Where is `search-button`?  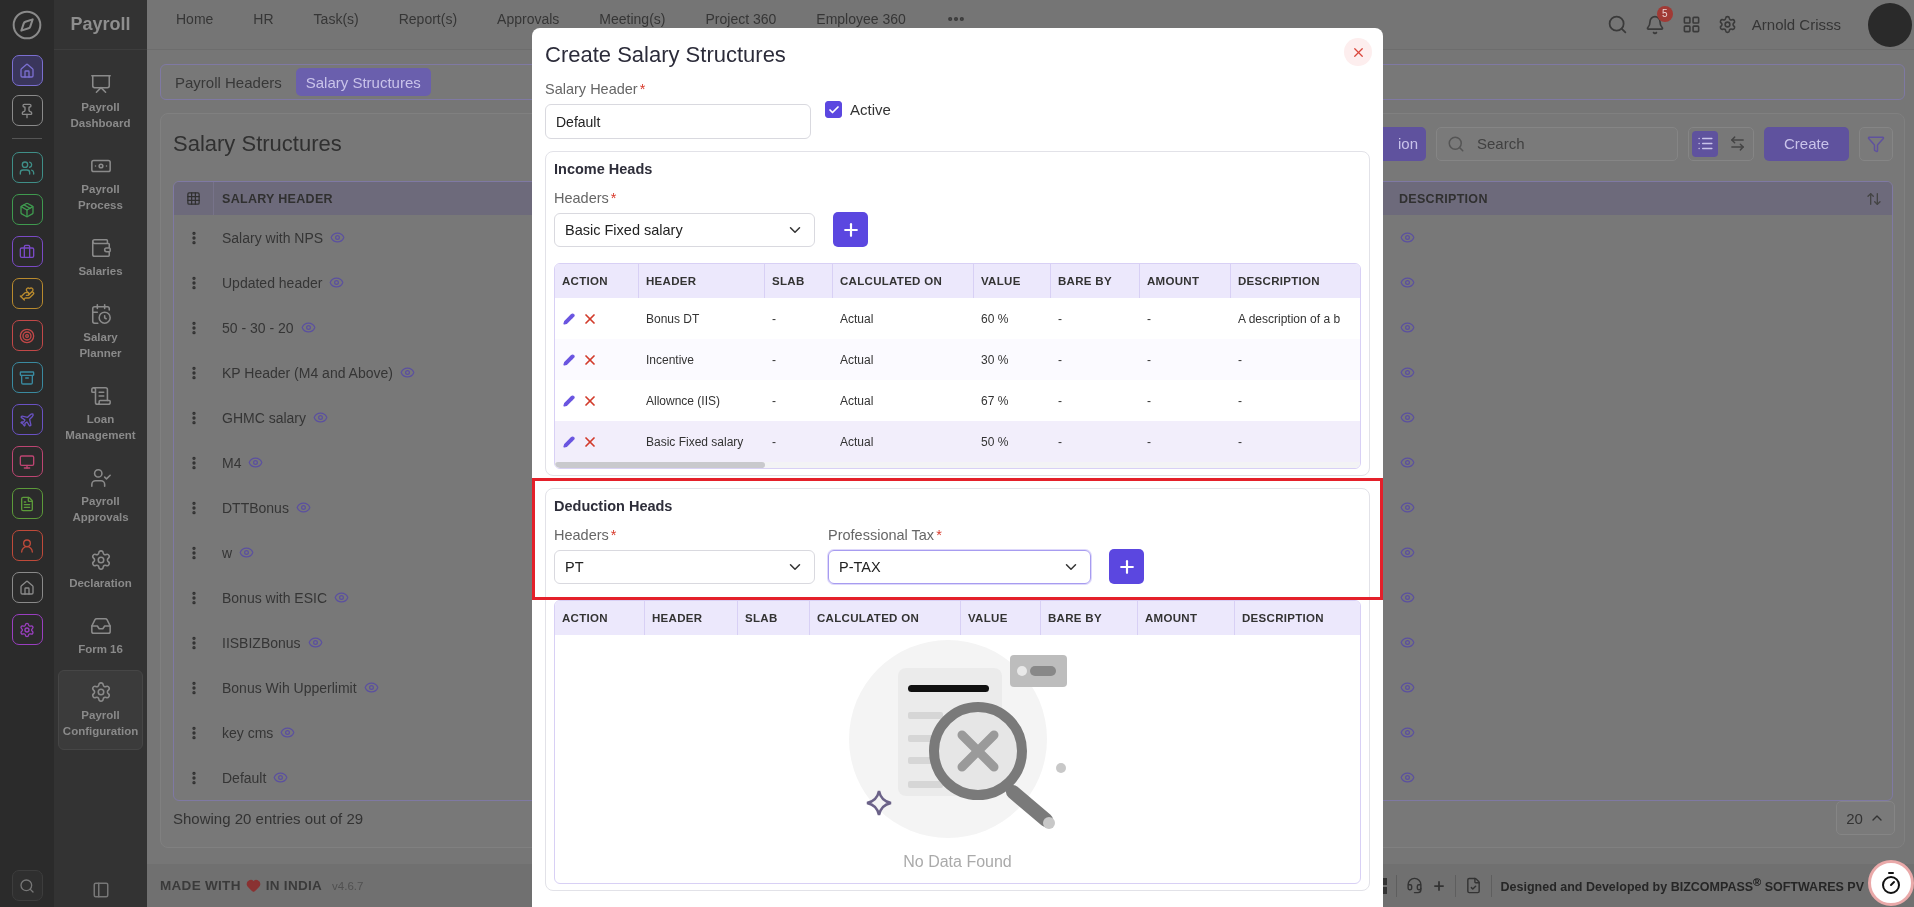 search-button is located at coordinates (27, 885).